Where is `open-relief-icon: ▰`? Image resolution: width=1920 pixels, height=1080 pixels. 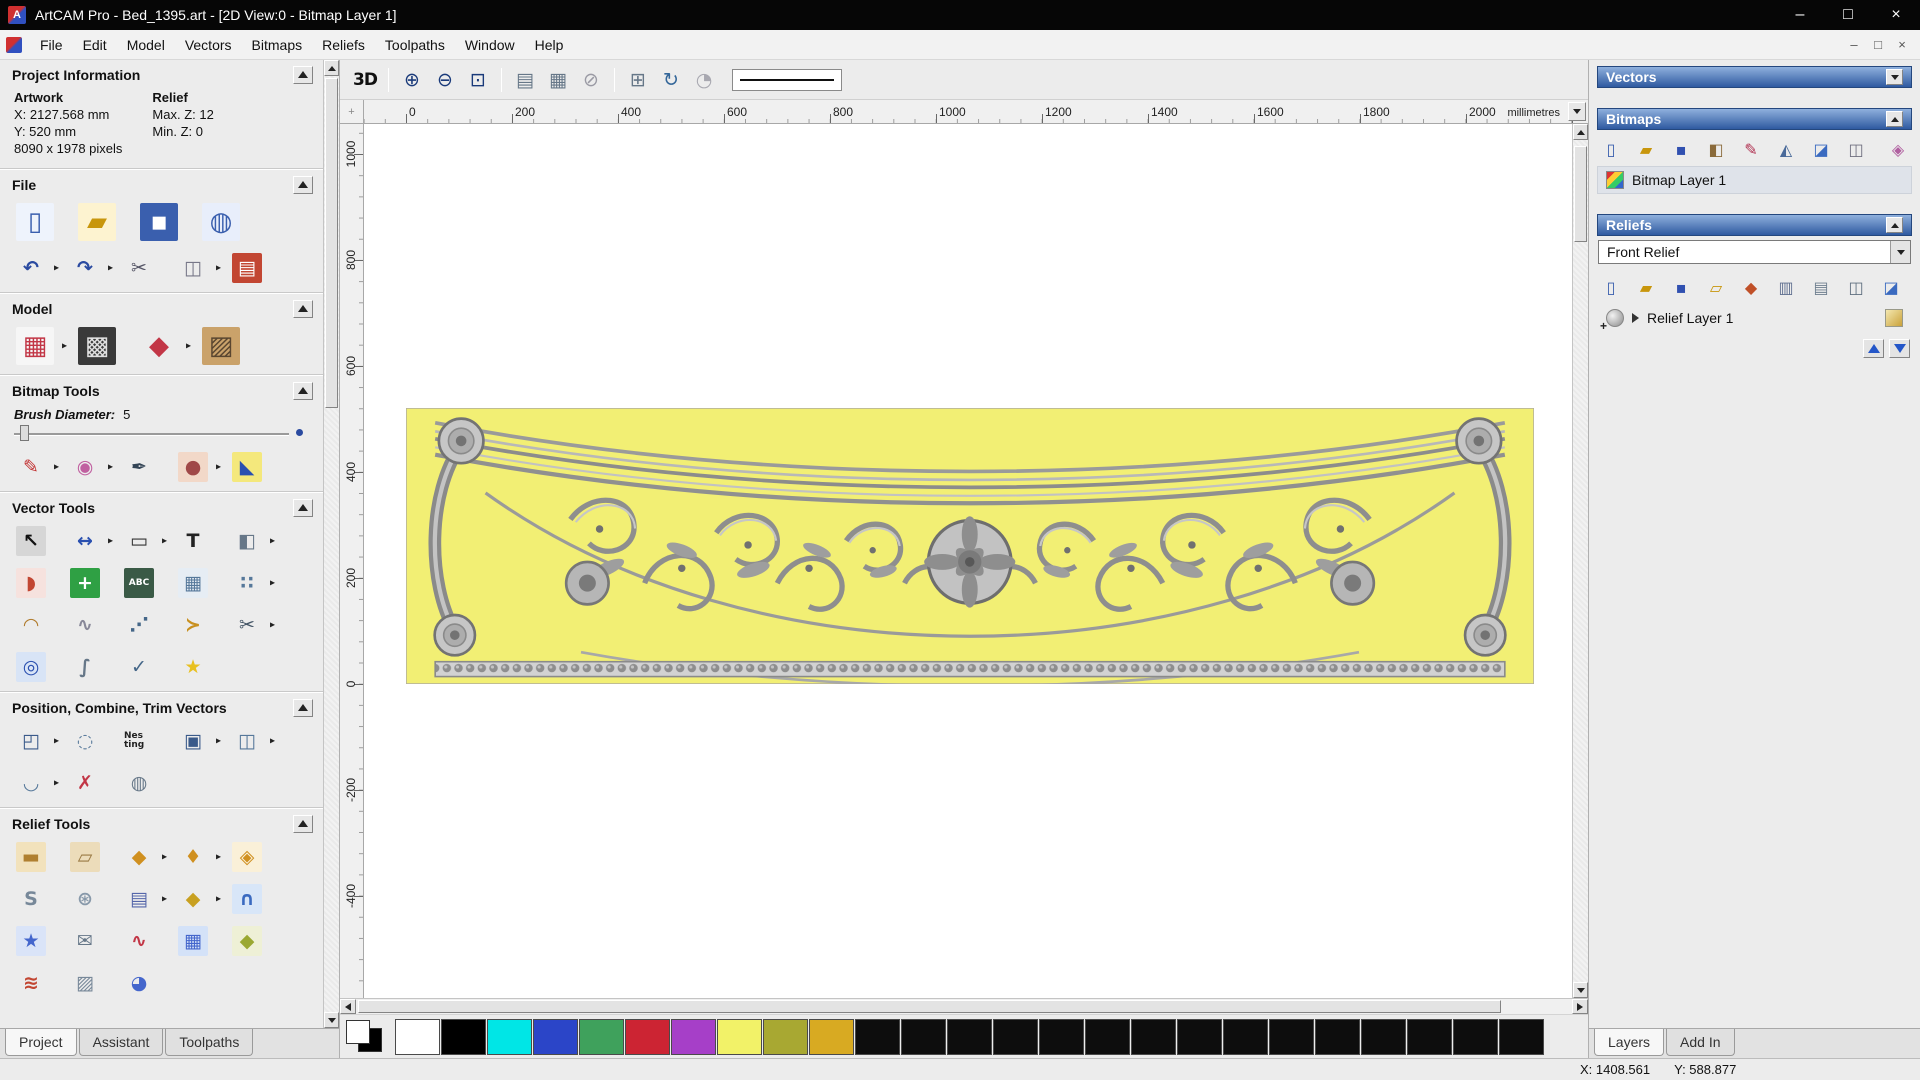 open-relief-icon: ▰ is located at coordinates (1646, 287).